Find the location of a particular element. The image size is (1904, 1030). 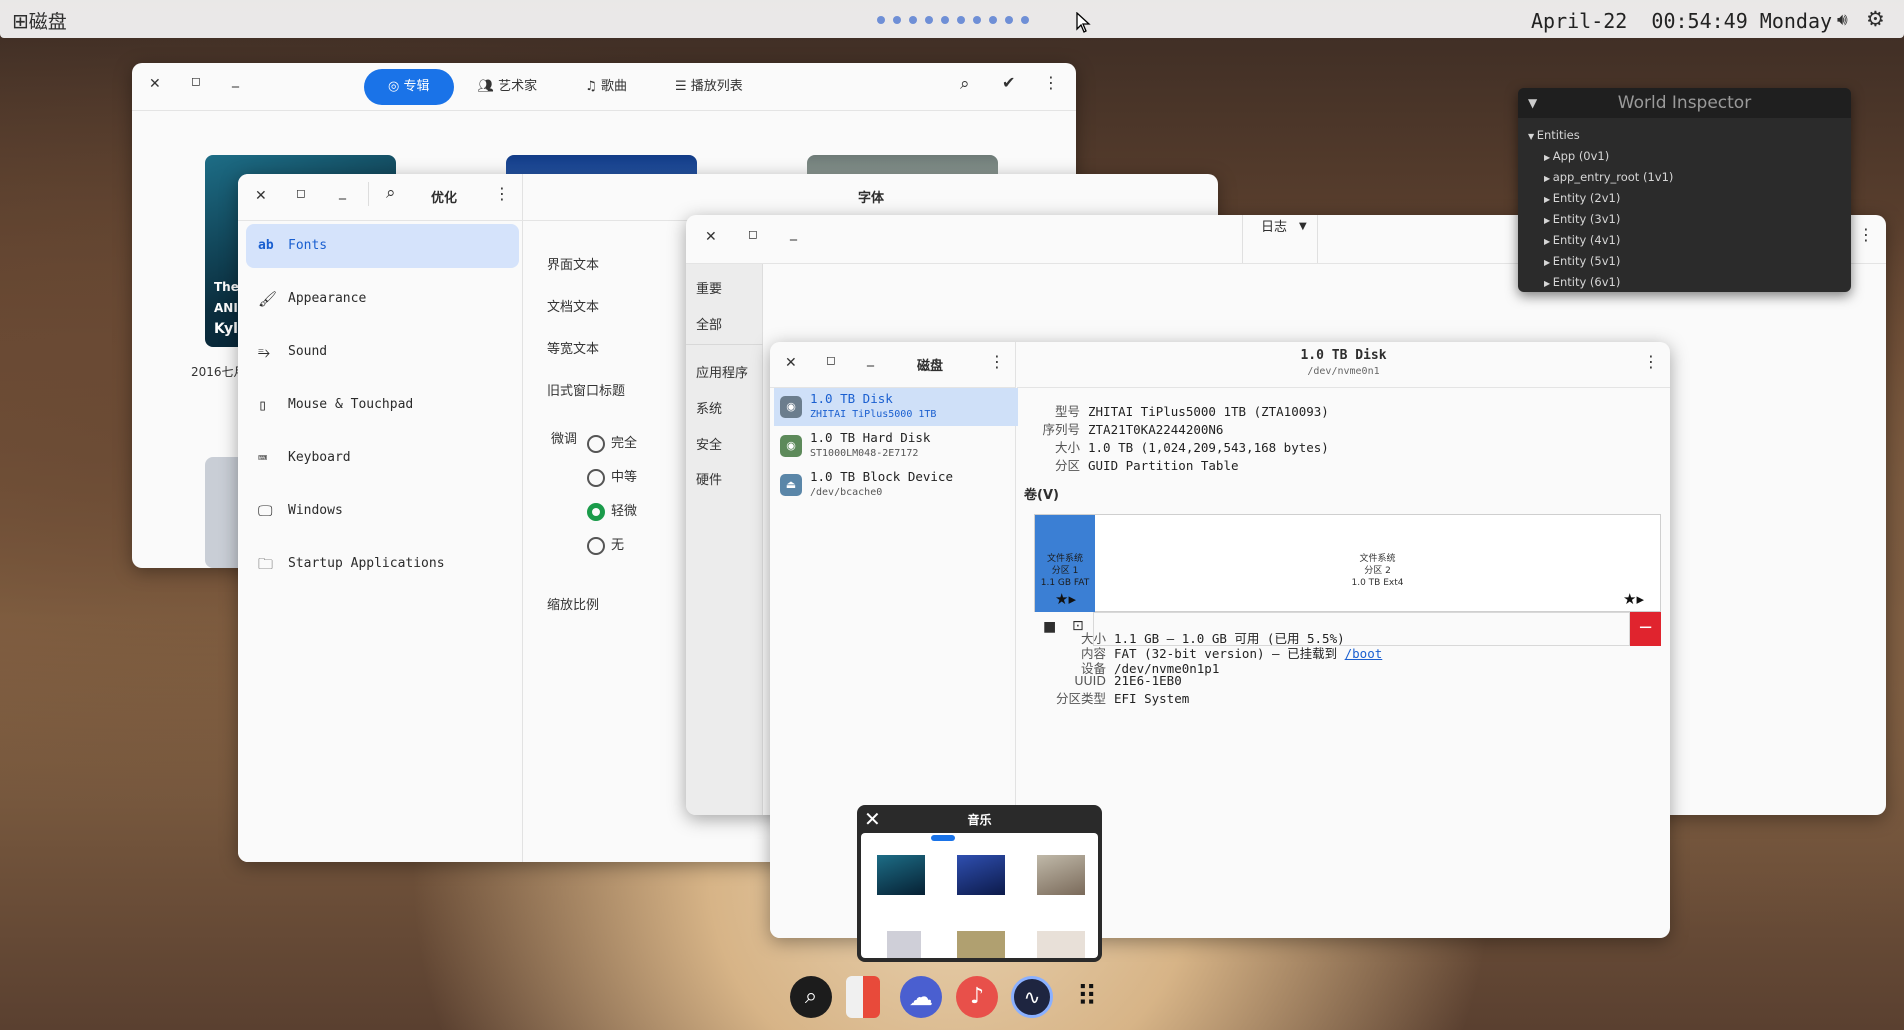

music-window-preview: ✕ 音乐 is located at coordinates (979, 883).